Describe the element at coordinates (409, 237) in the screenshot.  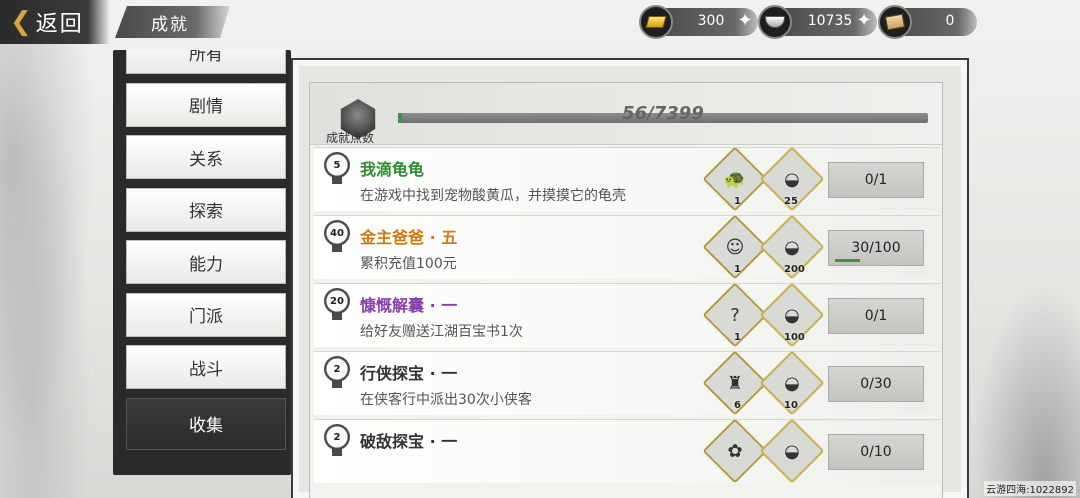
I see `achievement-title: 金主爸爸 · 五` at that location.